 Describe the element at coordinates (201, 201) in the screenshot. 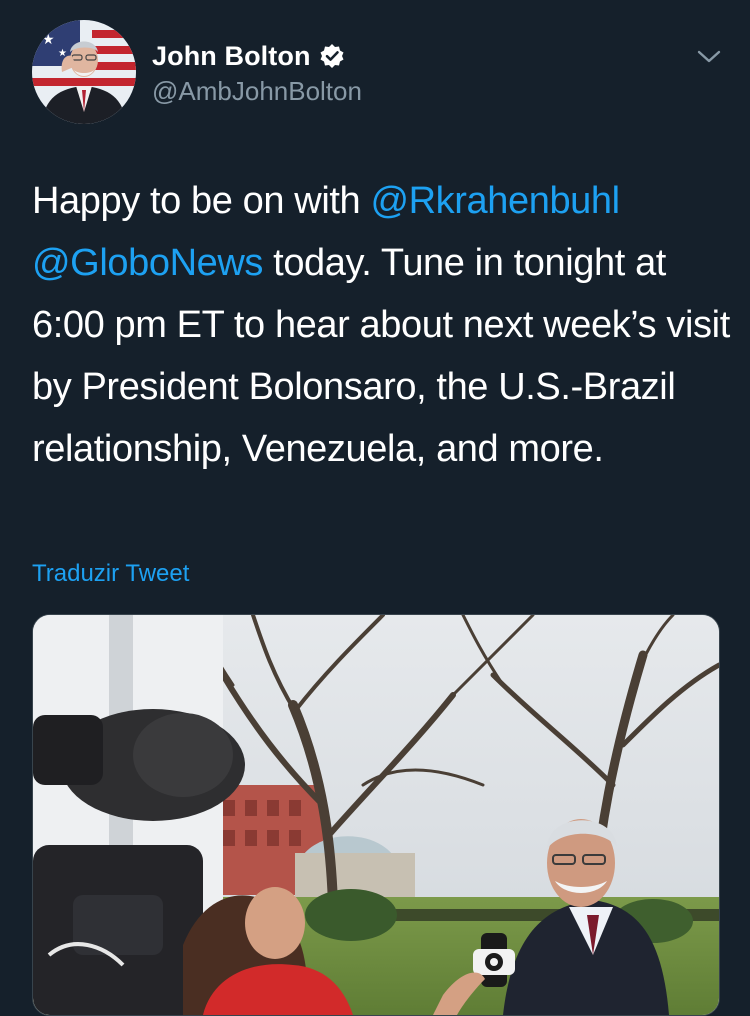

I see `tweet-text-segment: Happy to be on with` at that location.